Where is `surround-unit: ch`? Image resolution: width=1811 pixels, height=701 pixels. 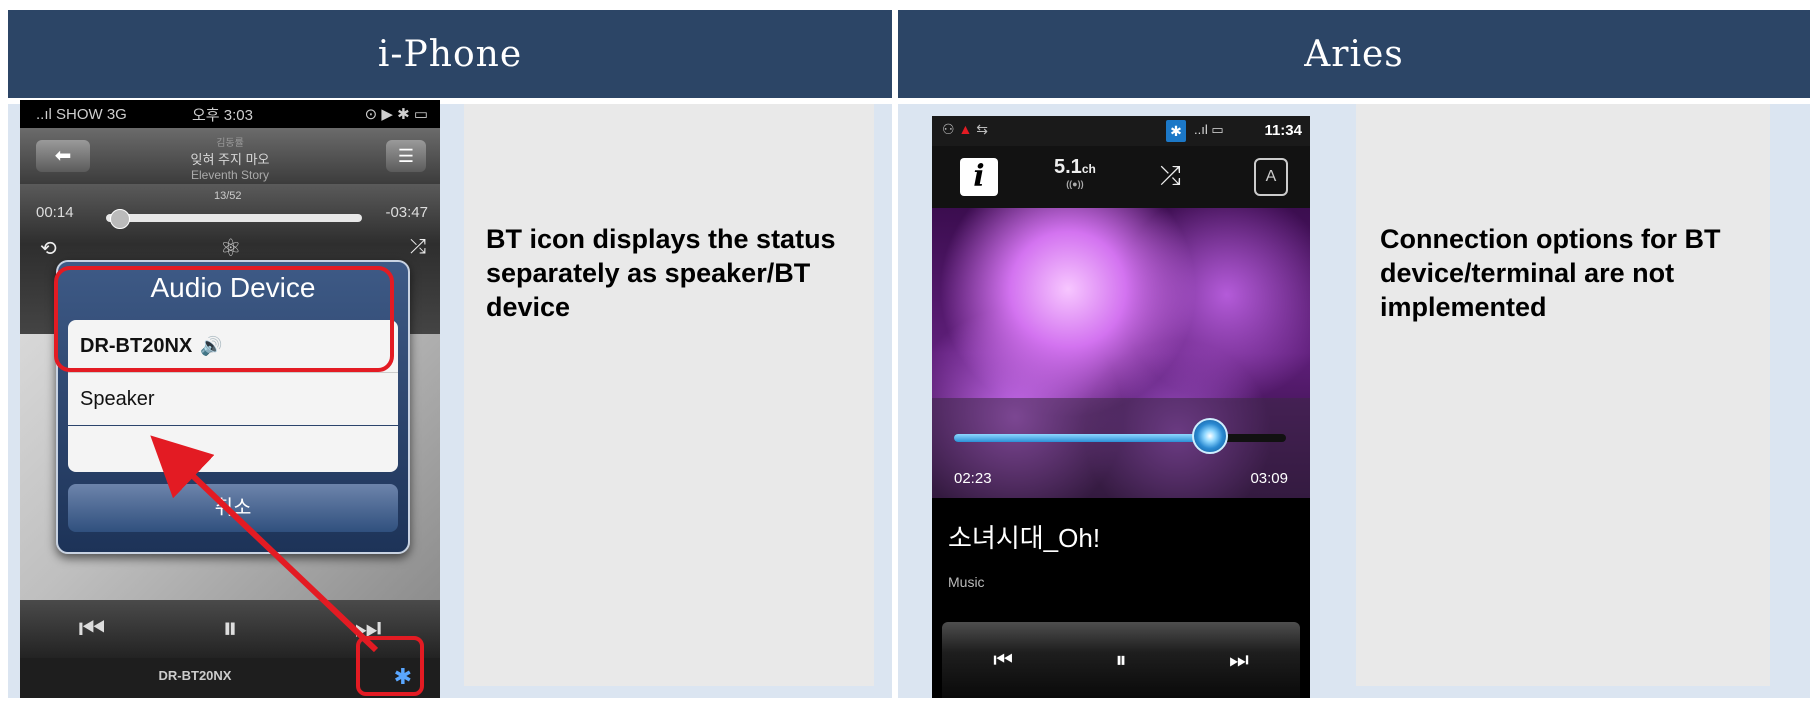
surround-unit: ch is located at coordinates (1088, 169).